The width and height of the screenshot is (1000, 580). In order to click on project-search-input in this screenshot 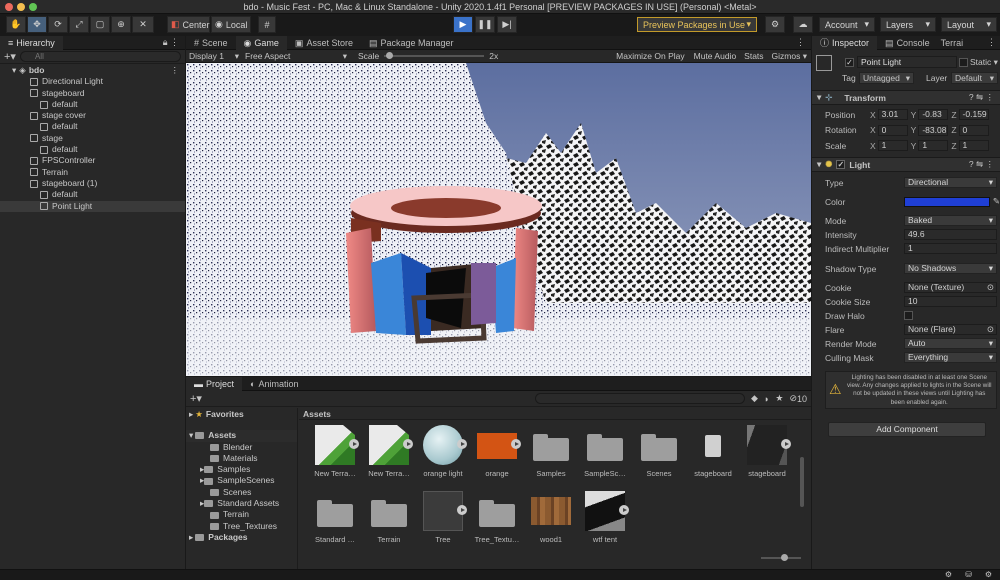, I will do `click(640, 398)`.